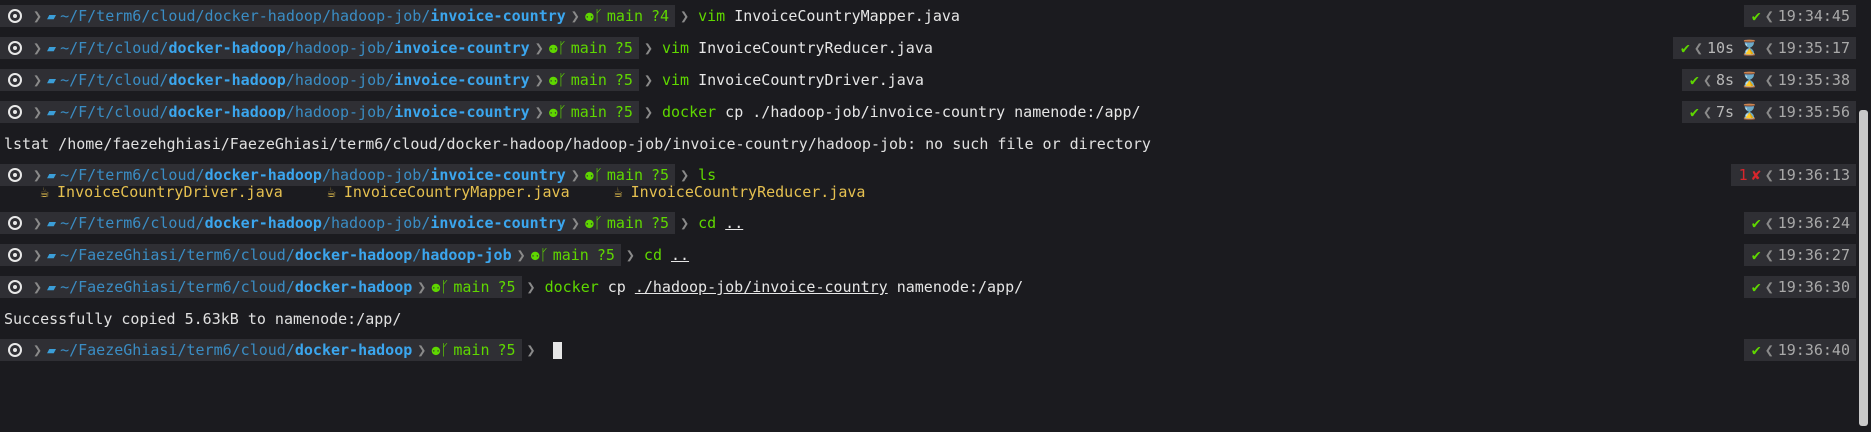  What do you see at coordinates (811, 80) in the screenshot?
I see `command-args: InvoiceCountryDriver.java` at bounding box center [811, 80].